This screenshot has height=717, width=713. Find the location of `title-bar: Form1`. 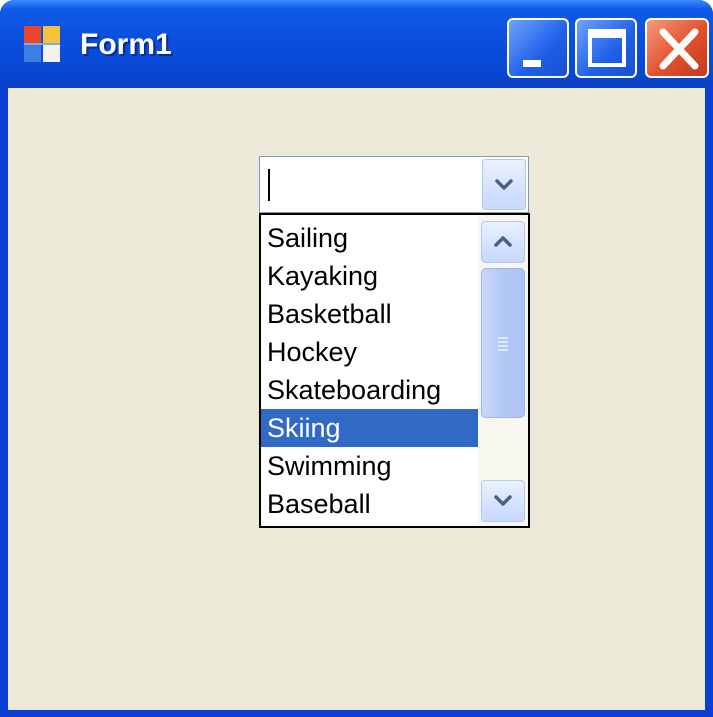

title-bar: Form1 is located at coordinates (356, 44).